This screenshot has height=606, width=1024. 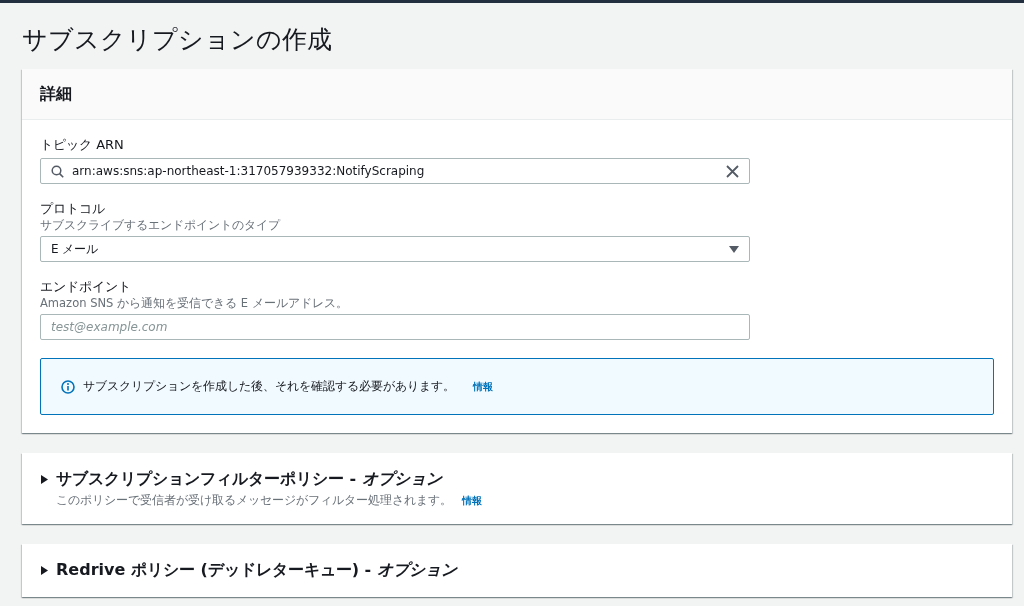 I want to click on section-description: このポリシーで受信者が受け取るメッセージがフィルター処理されます。, so click(x=254, y=500).